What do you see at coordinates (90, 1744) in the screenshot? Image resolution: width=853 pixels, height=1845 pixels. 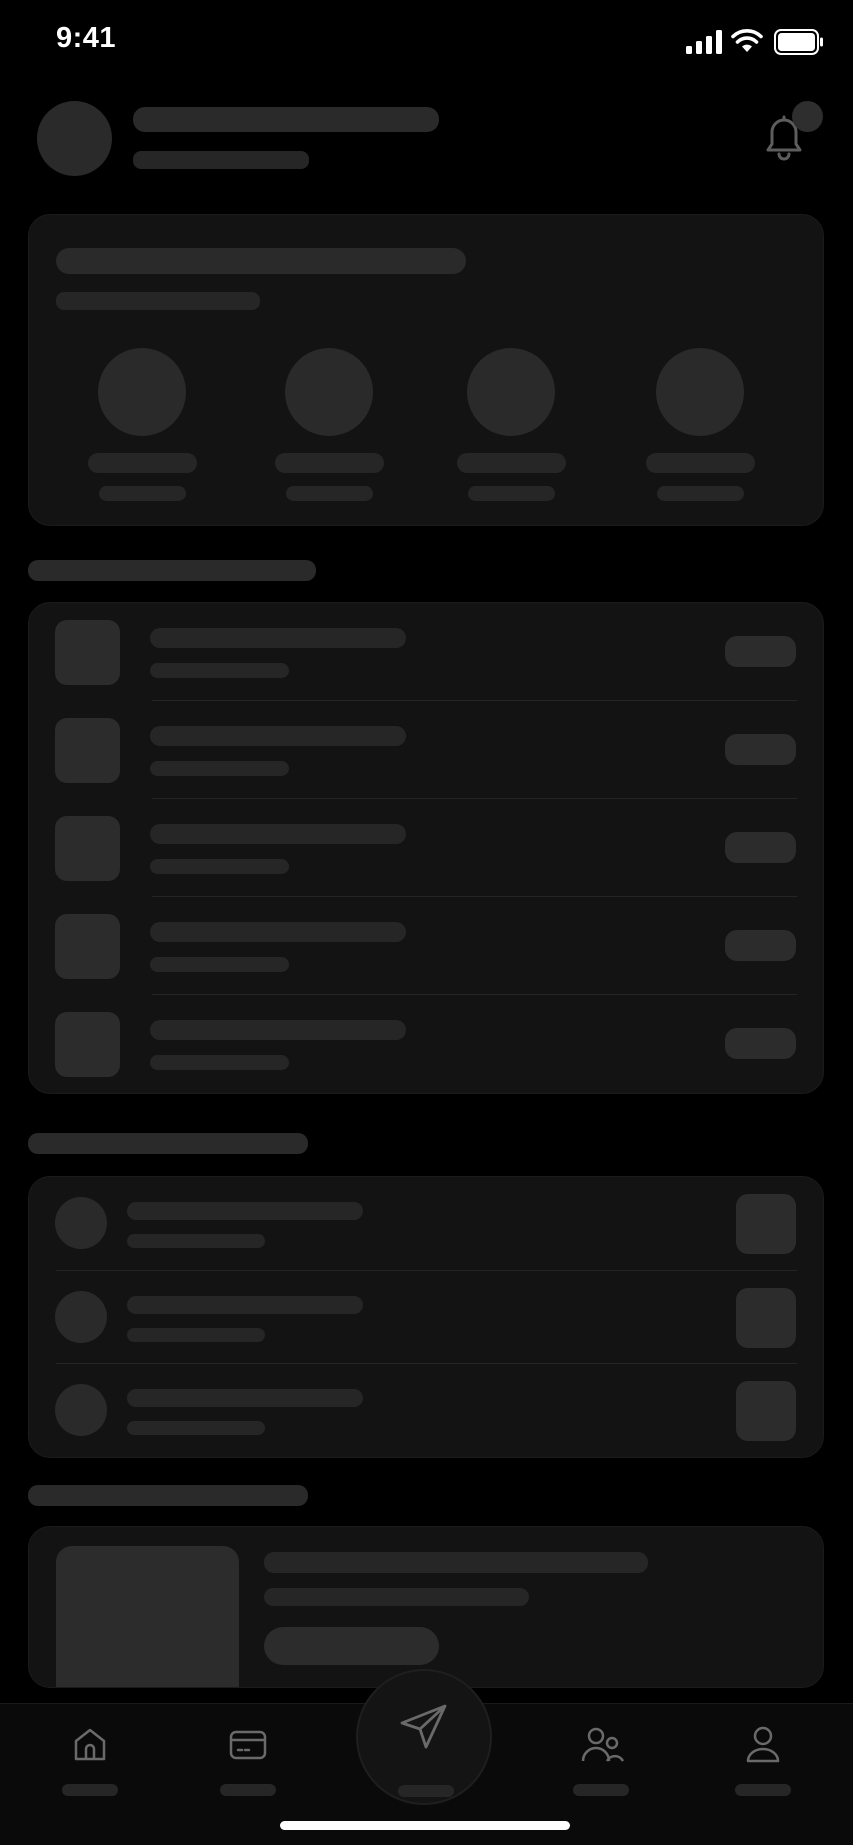 I see `home-icon` at bounding box center [90, 1744].